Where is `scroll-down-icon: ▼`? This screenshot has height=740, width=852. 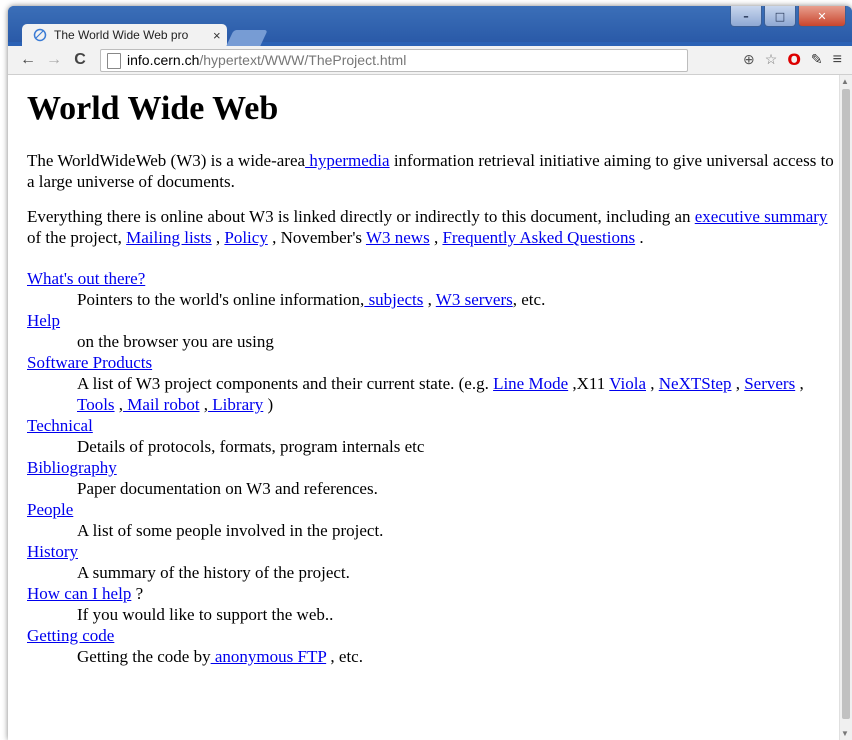 scroll-down-icon: ▼ is located at coordinates (845, 733).